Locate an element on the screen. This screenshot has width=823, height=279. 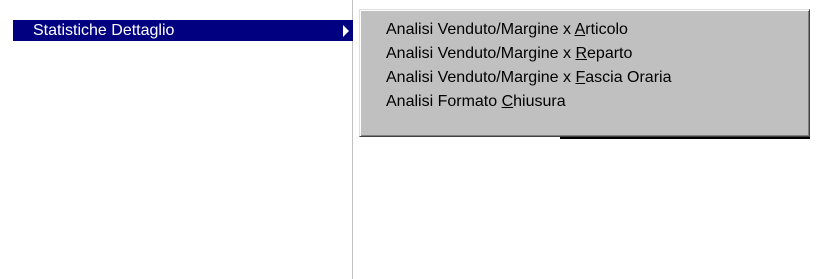
accelerator-key: C is located at coordinates (507, 101).